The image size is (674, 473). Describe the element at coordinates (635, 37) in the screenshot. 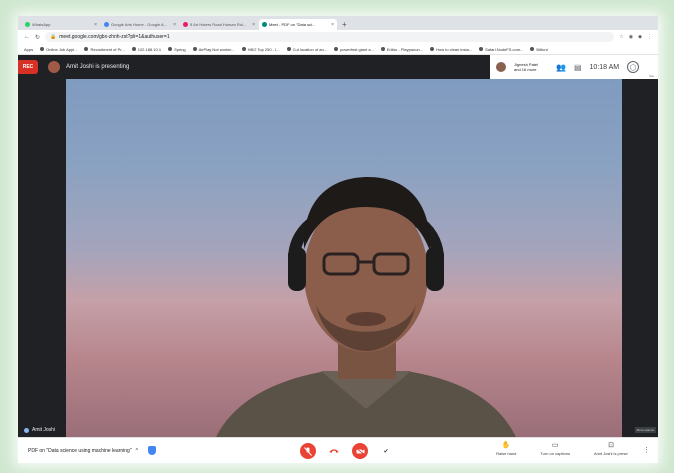

I see `extension-icons: ☆ ◉ ◆ ⋮` at that location.